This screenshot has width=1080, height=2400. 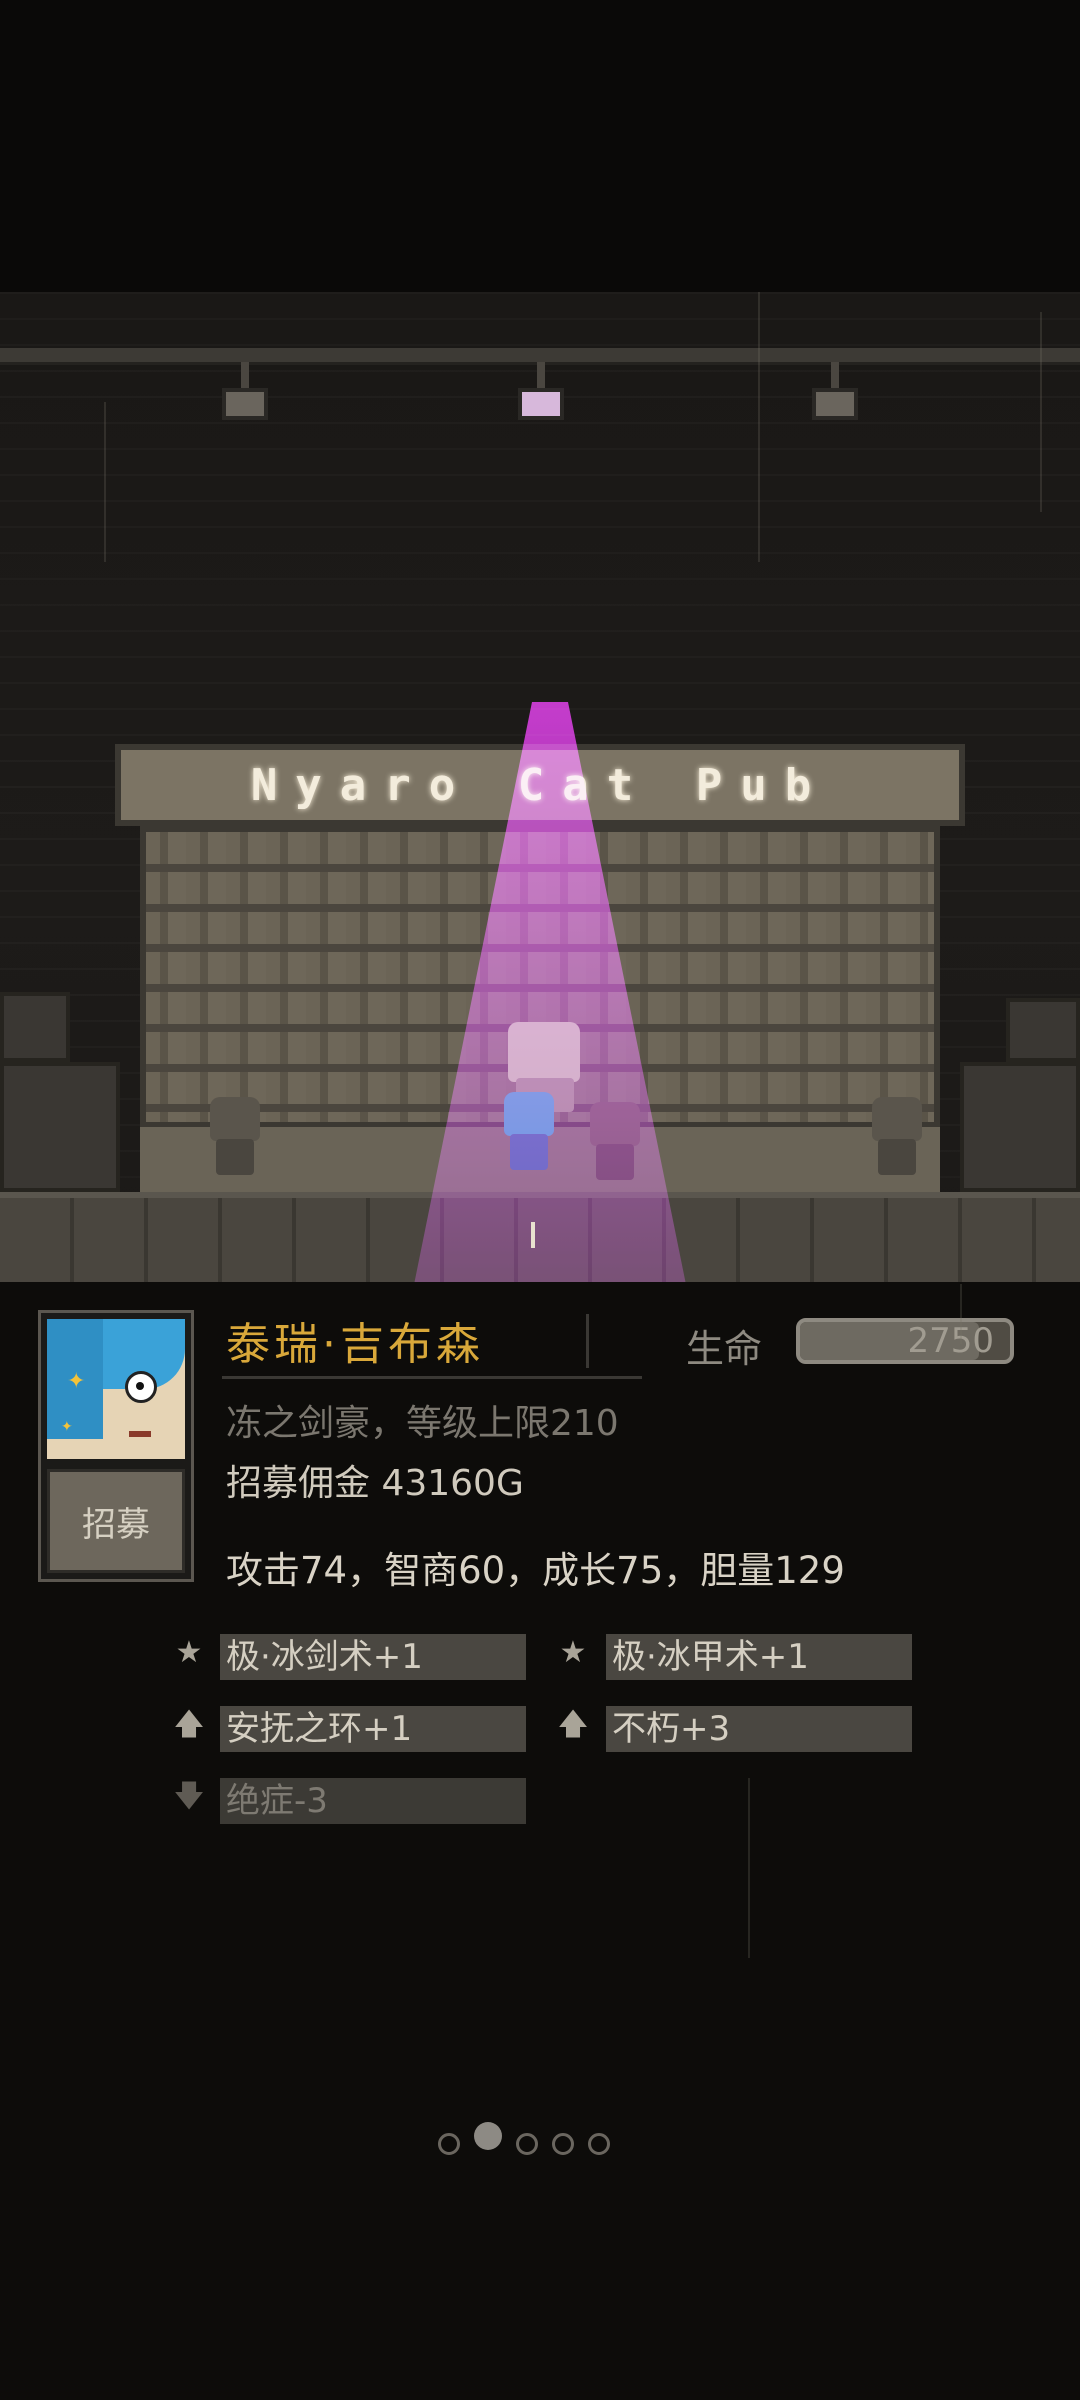 I want to click on skill-tag-negative: 绝症-3, so click(x=373, y=1801).